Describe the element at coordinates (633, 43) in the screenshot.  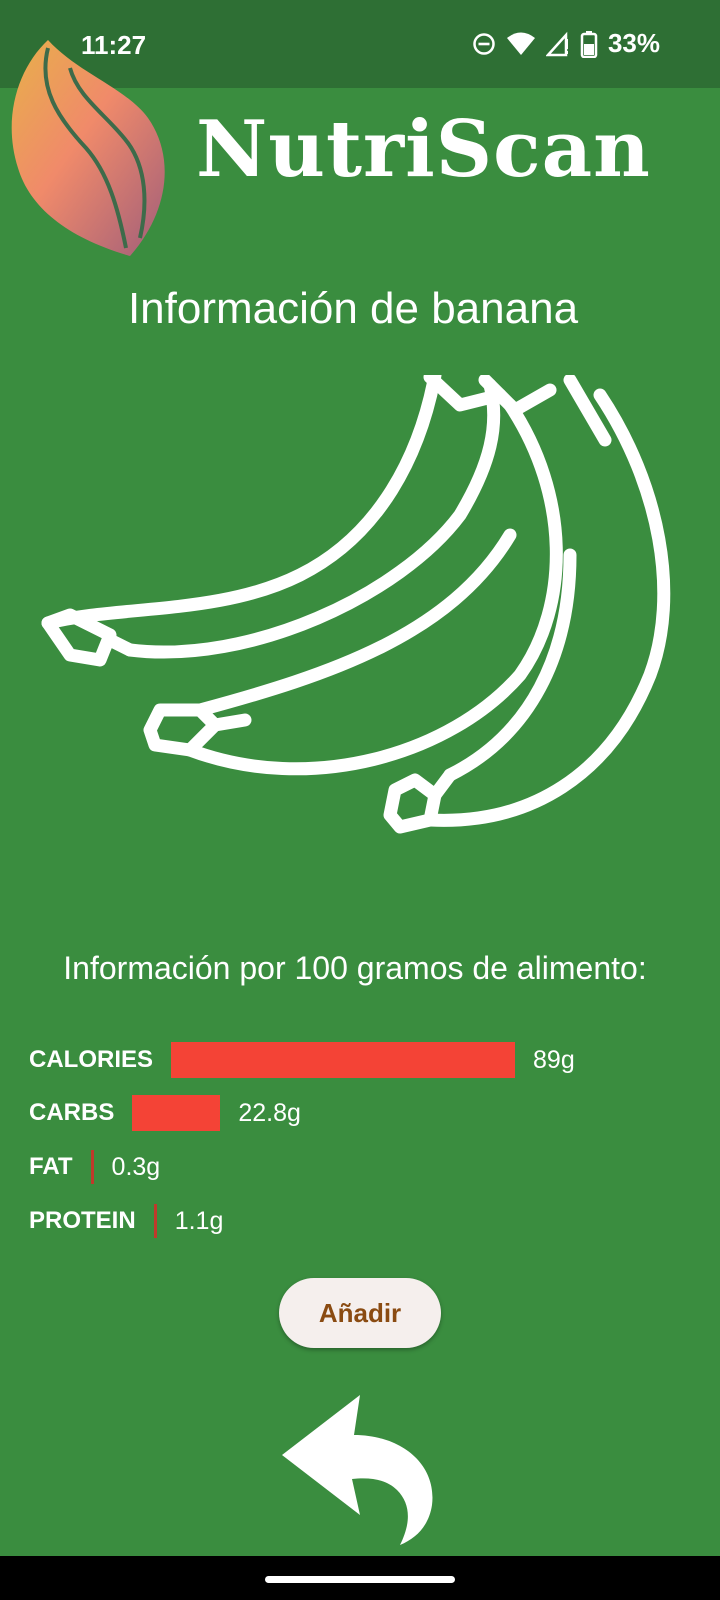
I see `battery-percentage: 33%` at that location.